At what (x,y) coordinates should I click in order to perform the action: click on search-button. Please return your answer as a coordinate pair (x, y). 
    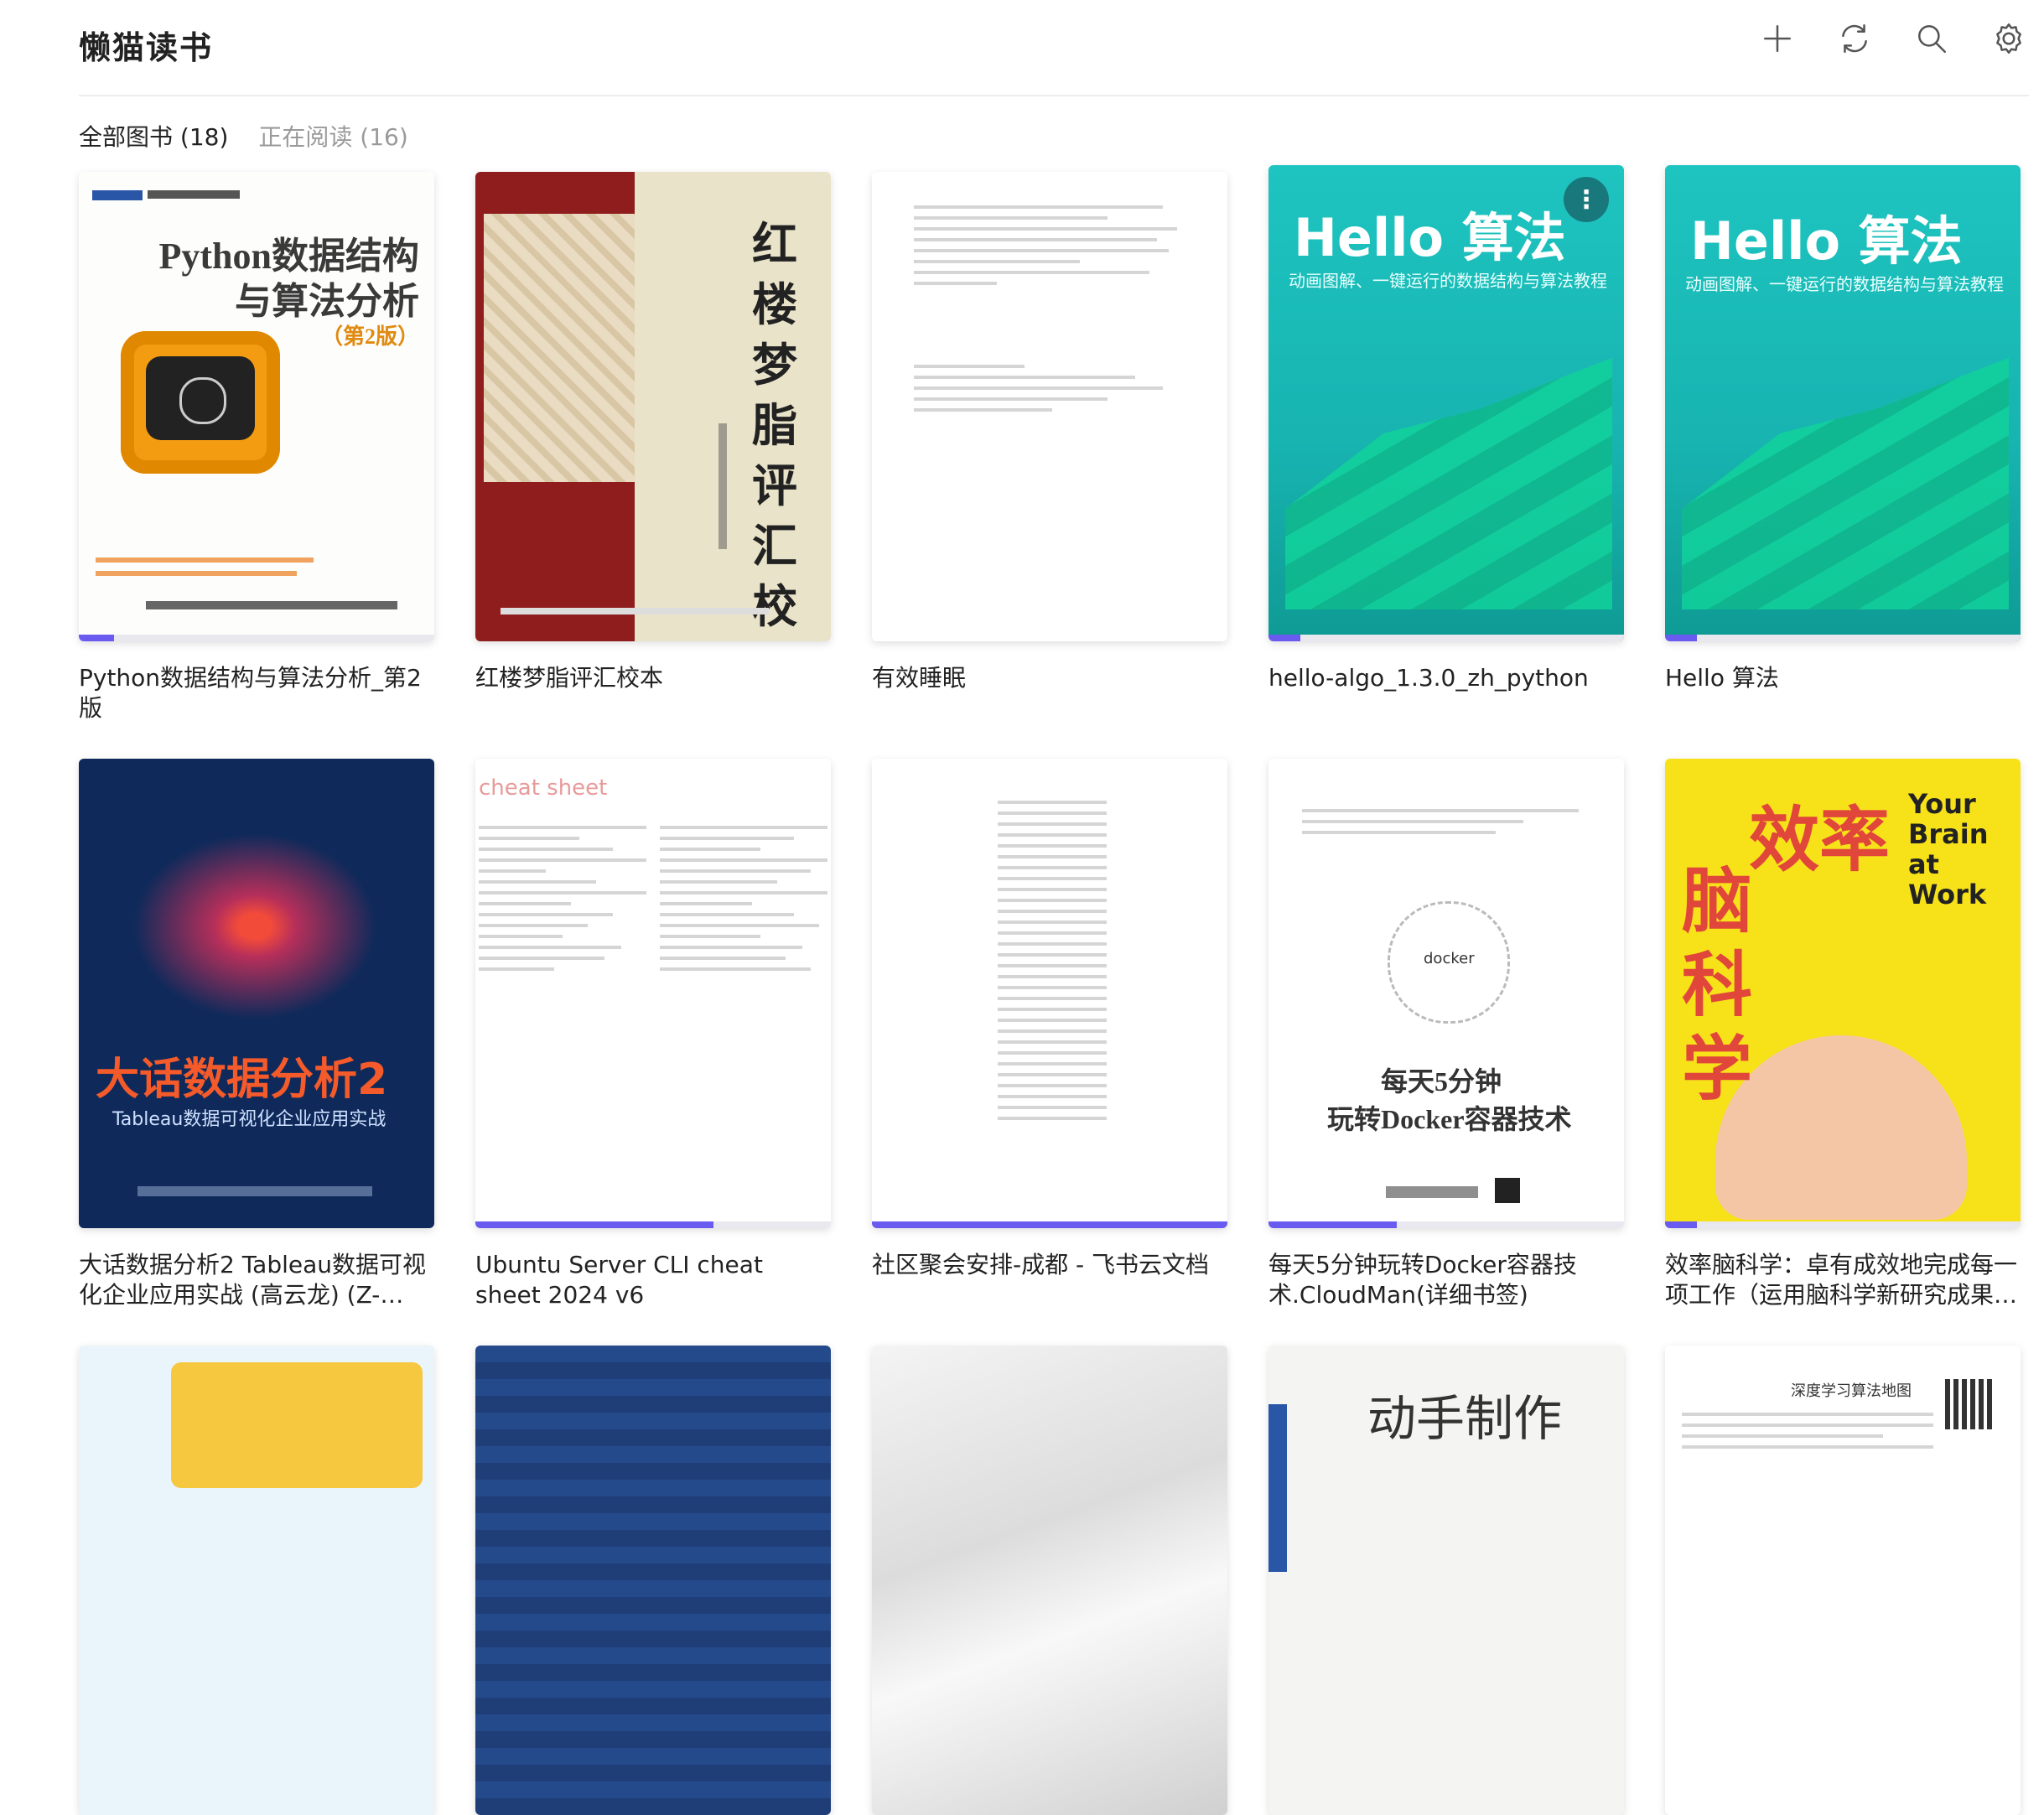
    Looking at the image, I should click on (1932, 38).